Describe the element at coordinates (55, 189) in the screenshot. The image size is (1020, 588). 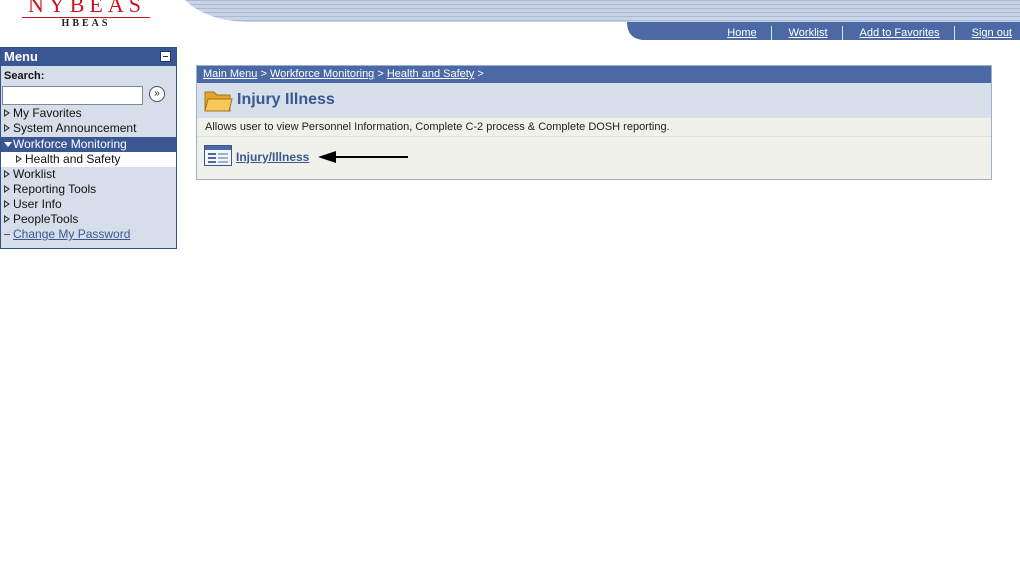
I see `menu-item-label: Reporting Tools` at that location.